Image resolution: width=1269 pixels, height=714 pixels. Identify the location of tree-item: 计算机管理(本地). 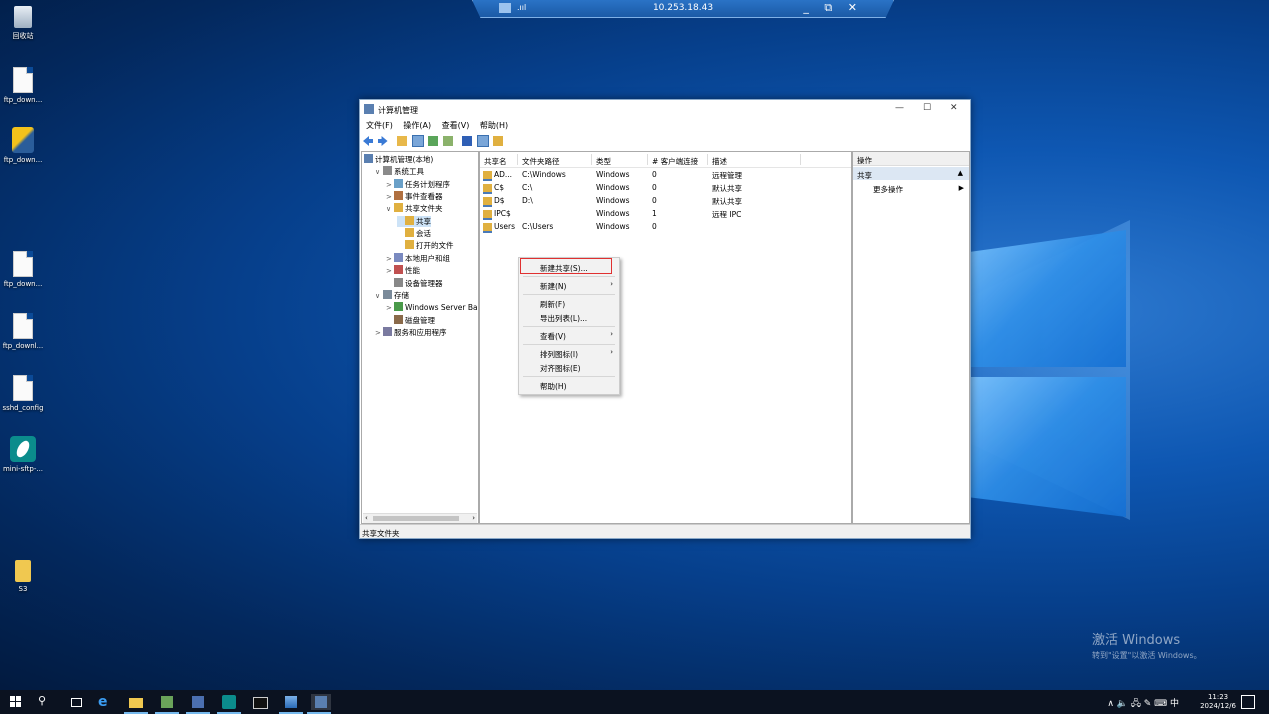
(398, 159).